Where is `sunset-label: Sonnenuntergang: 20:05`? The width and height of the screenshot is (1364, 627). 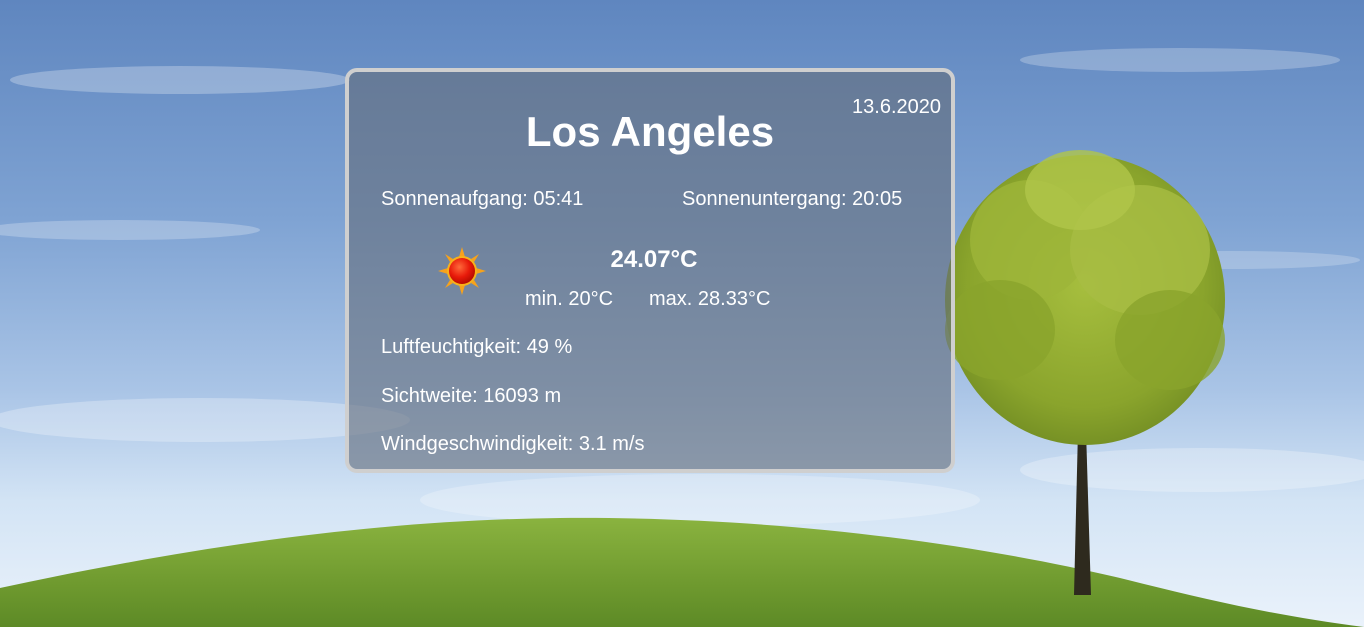
sunset-label: Sonnenuntergang: 20:05 is located at coordinates (792, 199).